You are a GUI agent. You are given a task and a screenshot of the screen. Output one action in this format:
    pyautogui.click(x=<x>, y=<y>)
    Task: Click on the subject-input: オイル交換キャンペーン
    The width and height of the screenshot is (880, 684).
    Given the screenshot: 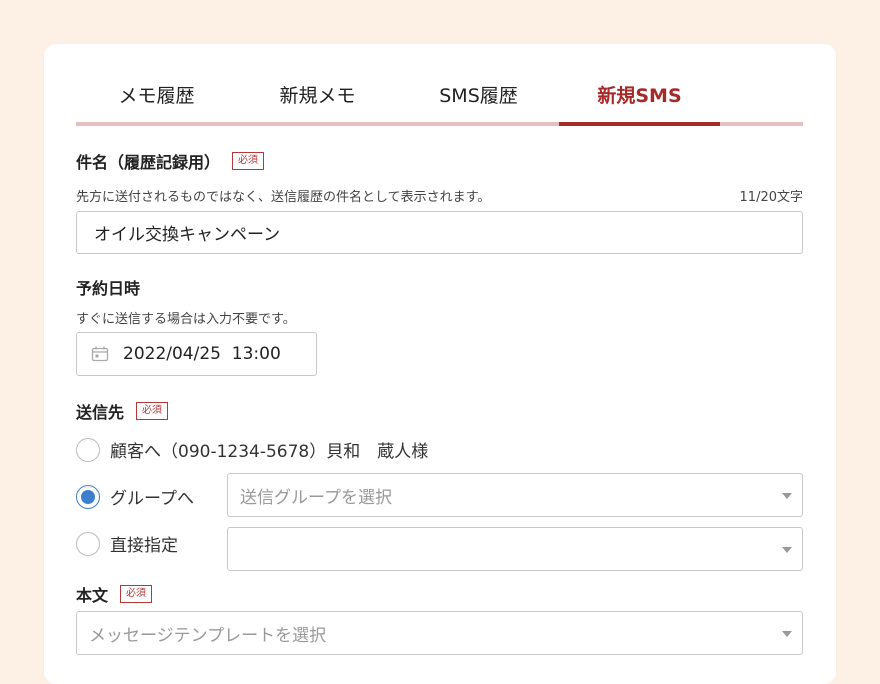 What is the action you would take?
    pyautogui.click(x=439, y=232)
    